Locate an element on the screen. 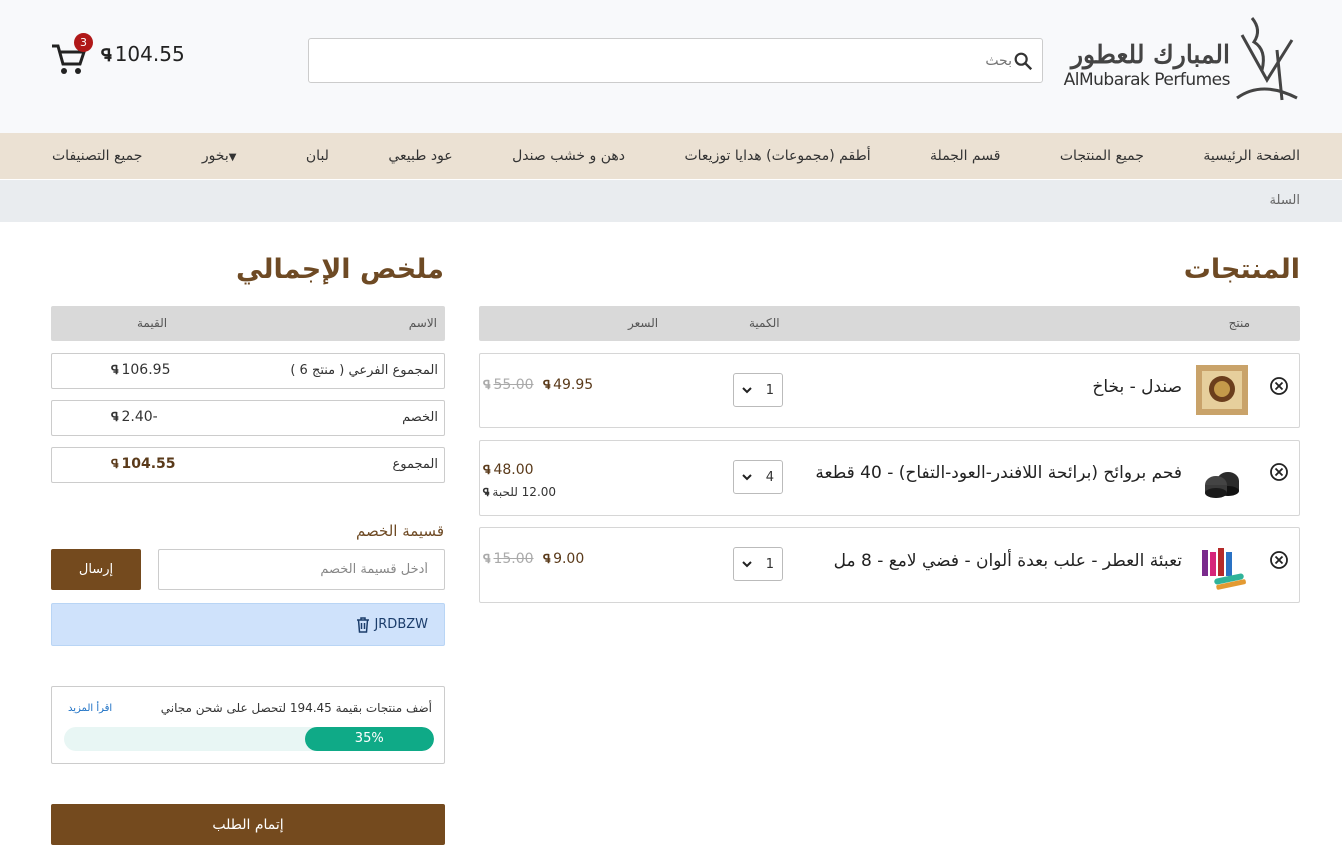 The height and width of the screenshot is (853, 1342). coupon-label: قسيمة الخصم is located at coordinates (400, 531).